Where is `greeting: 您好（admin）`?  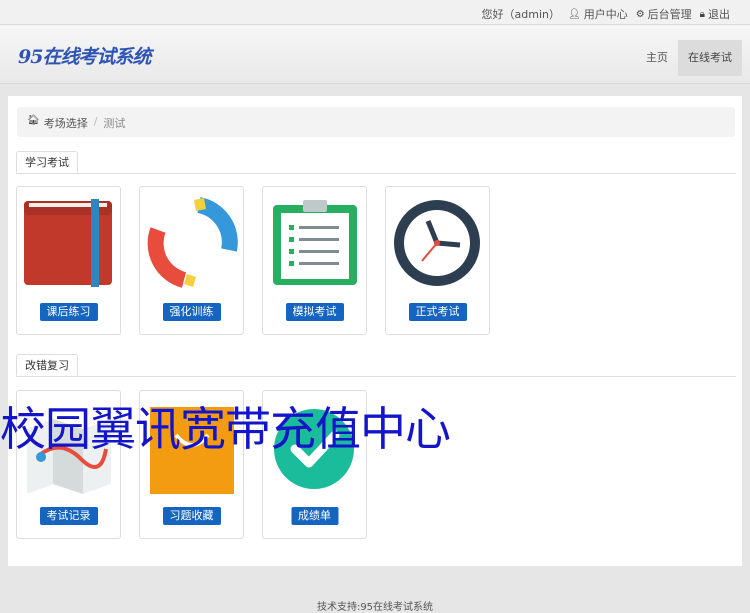
greeting: 您好（admin） is located at coordinates (520, 14).